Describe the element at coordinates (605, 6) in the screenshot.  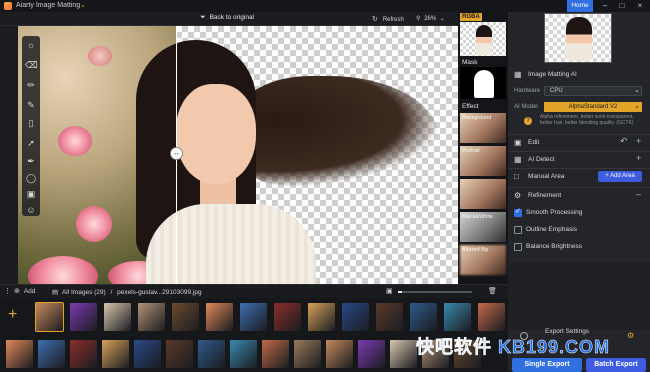
I see `minimize-icon: –` at that location.